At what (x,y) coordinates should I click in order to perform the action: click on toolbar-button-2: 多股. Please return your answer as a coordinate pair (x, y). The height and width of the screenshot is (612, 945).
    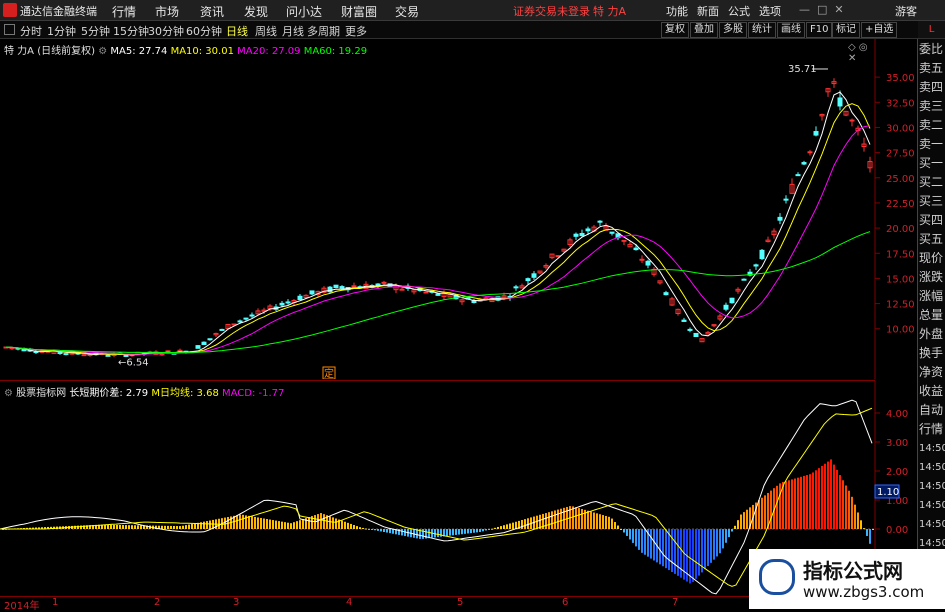
    Looking at the image, I should click on (733, 30).